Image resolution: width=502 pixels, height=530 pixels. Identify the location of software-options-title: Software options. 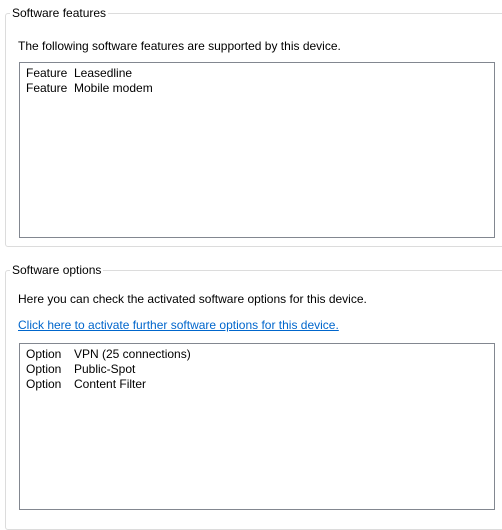
(57, 270).